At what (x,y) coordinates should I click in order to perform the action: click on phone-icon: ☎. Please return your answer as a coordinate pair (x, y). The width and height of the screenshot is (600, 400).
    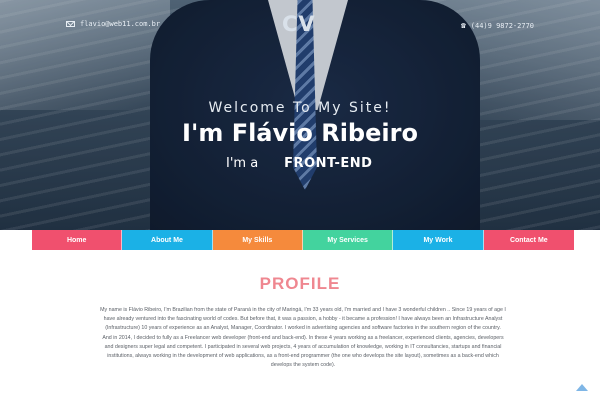
    Looking at the image, I should click on (463, 25).